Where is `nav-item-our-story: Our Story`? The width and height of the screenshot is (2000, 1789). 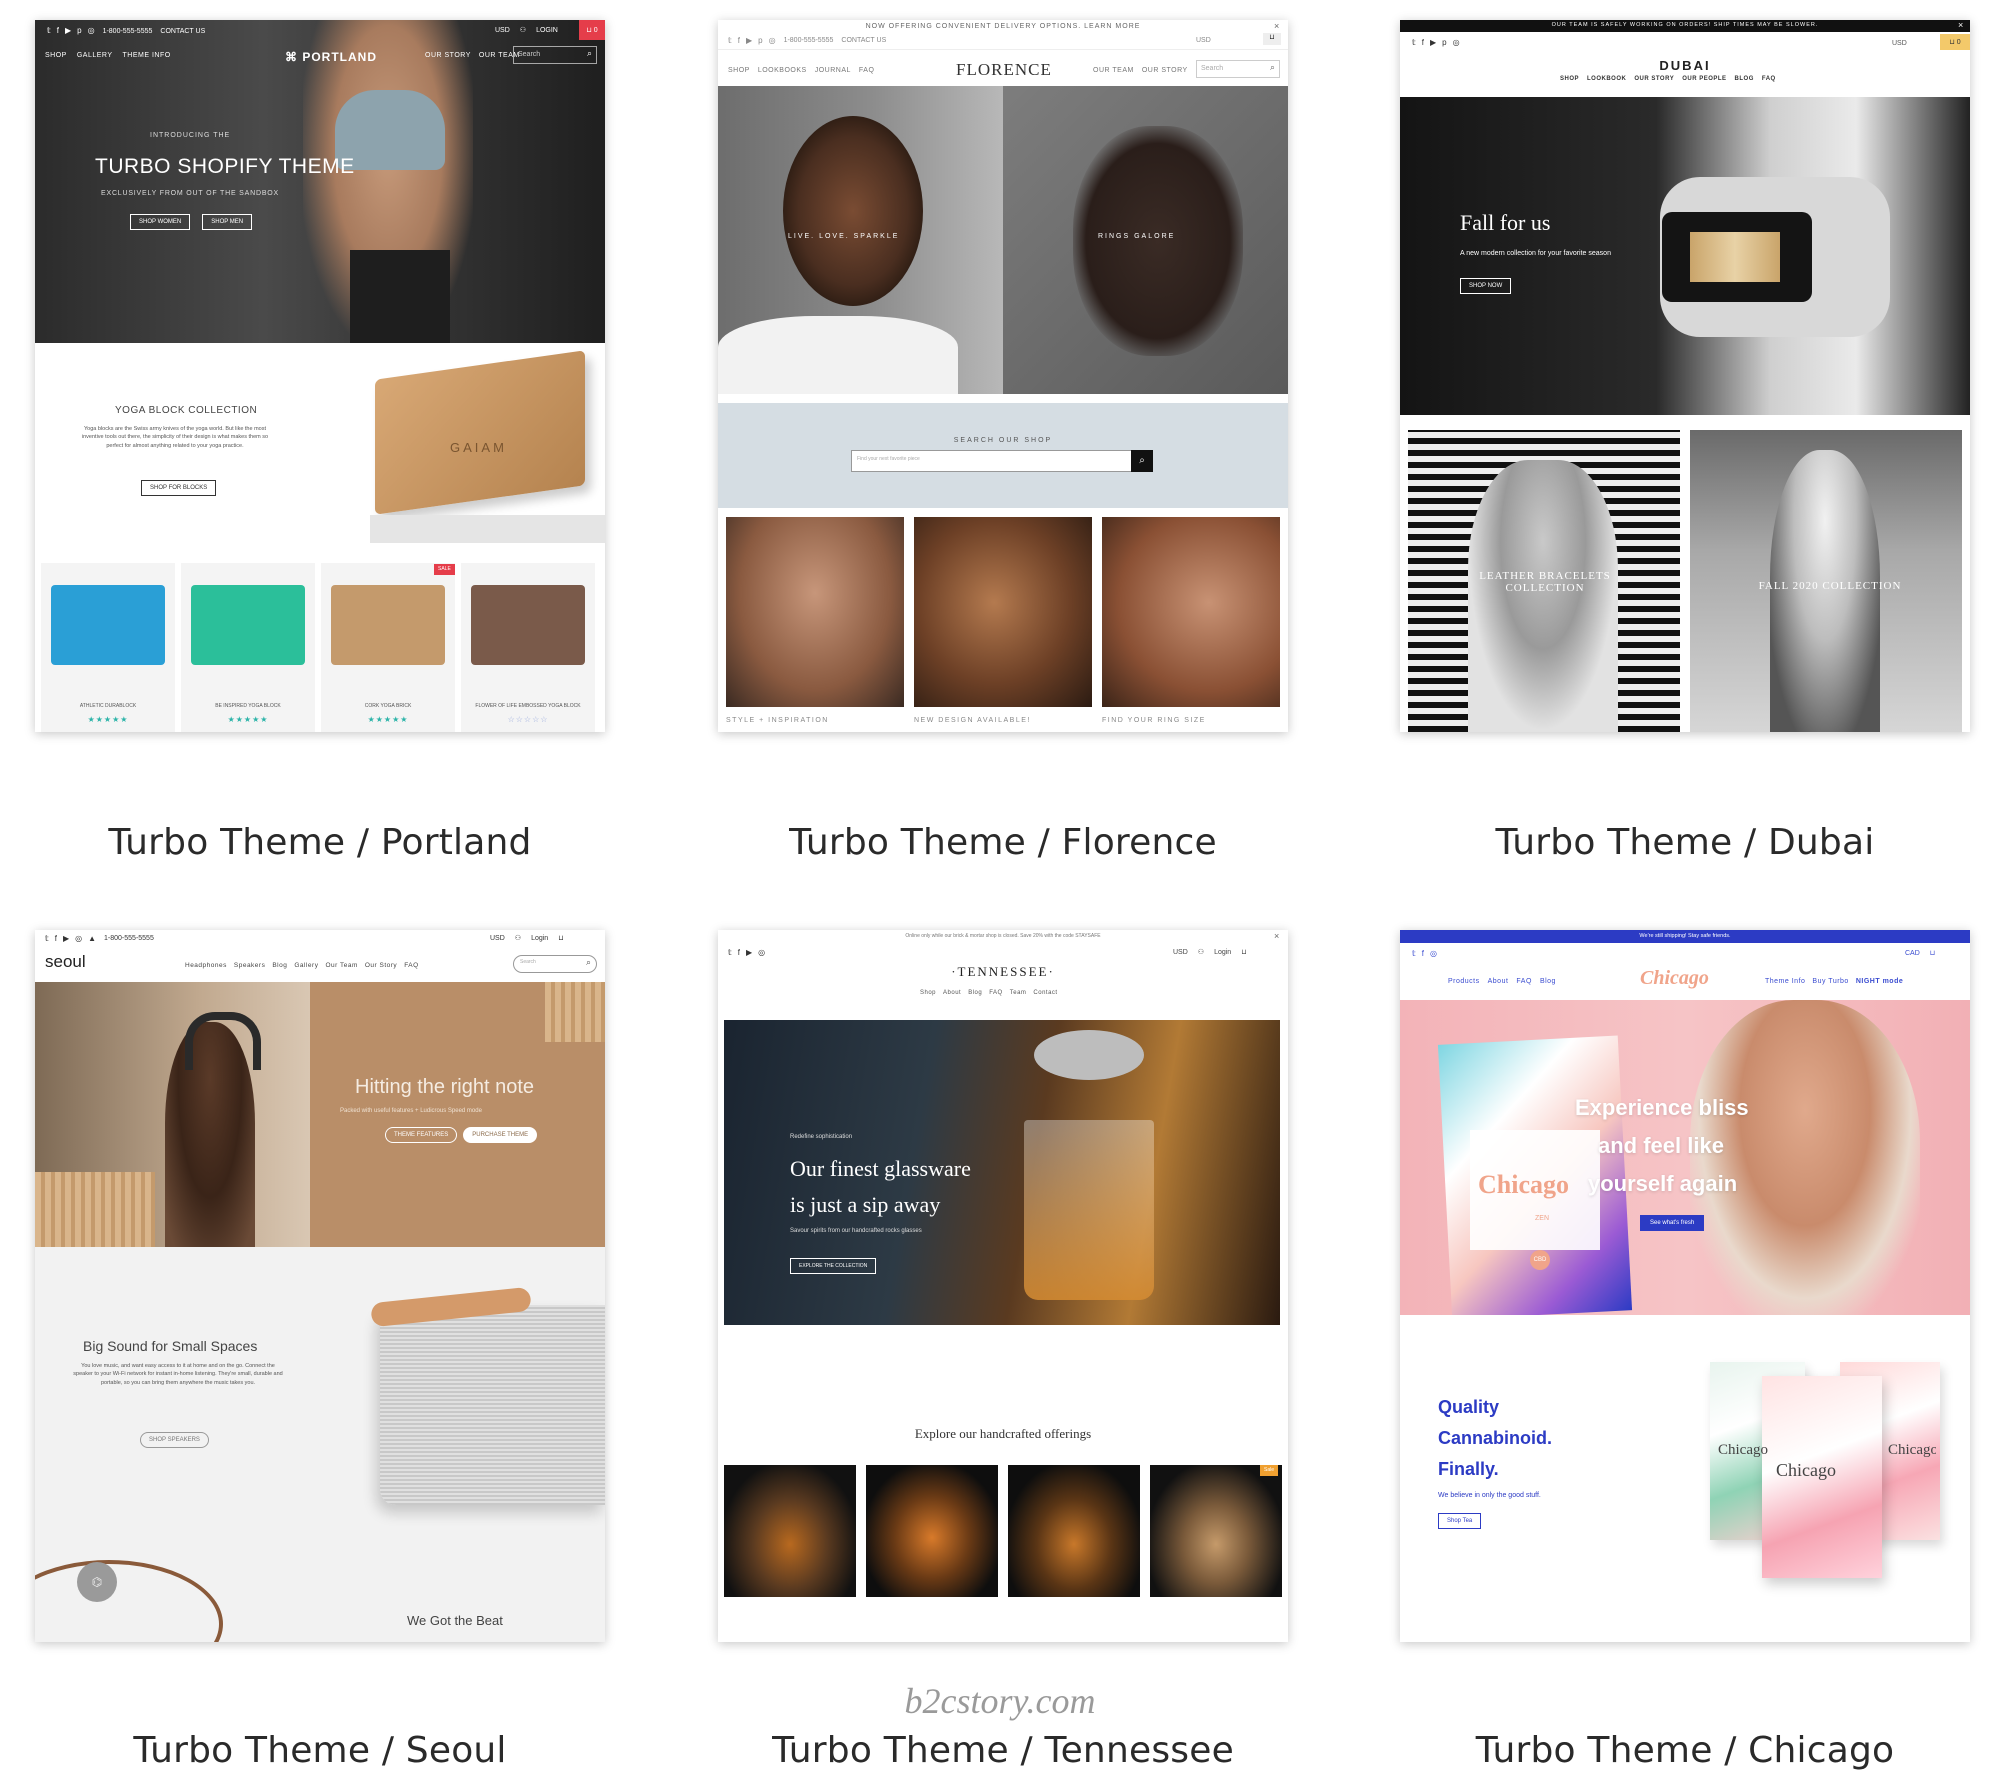
nav-item-our-story: Our Story is located at coordinates (381, 965).